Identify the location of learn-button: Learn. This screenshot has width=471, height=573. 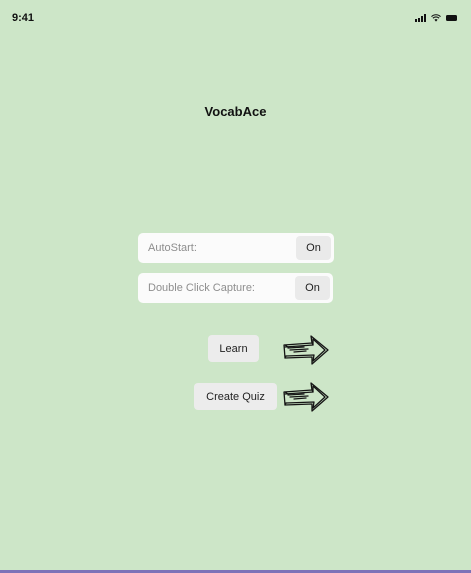
(233, 348).